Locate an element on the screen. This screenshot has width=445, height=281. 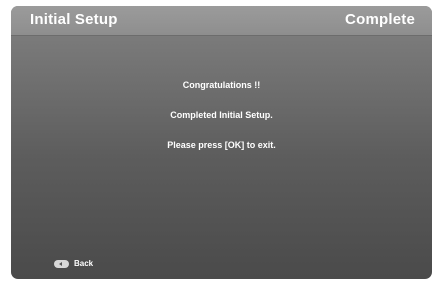
header-bar: Initial Setup Complete is located at coordinates (221, 21).